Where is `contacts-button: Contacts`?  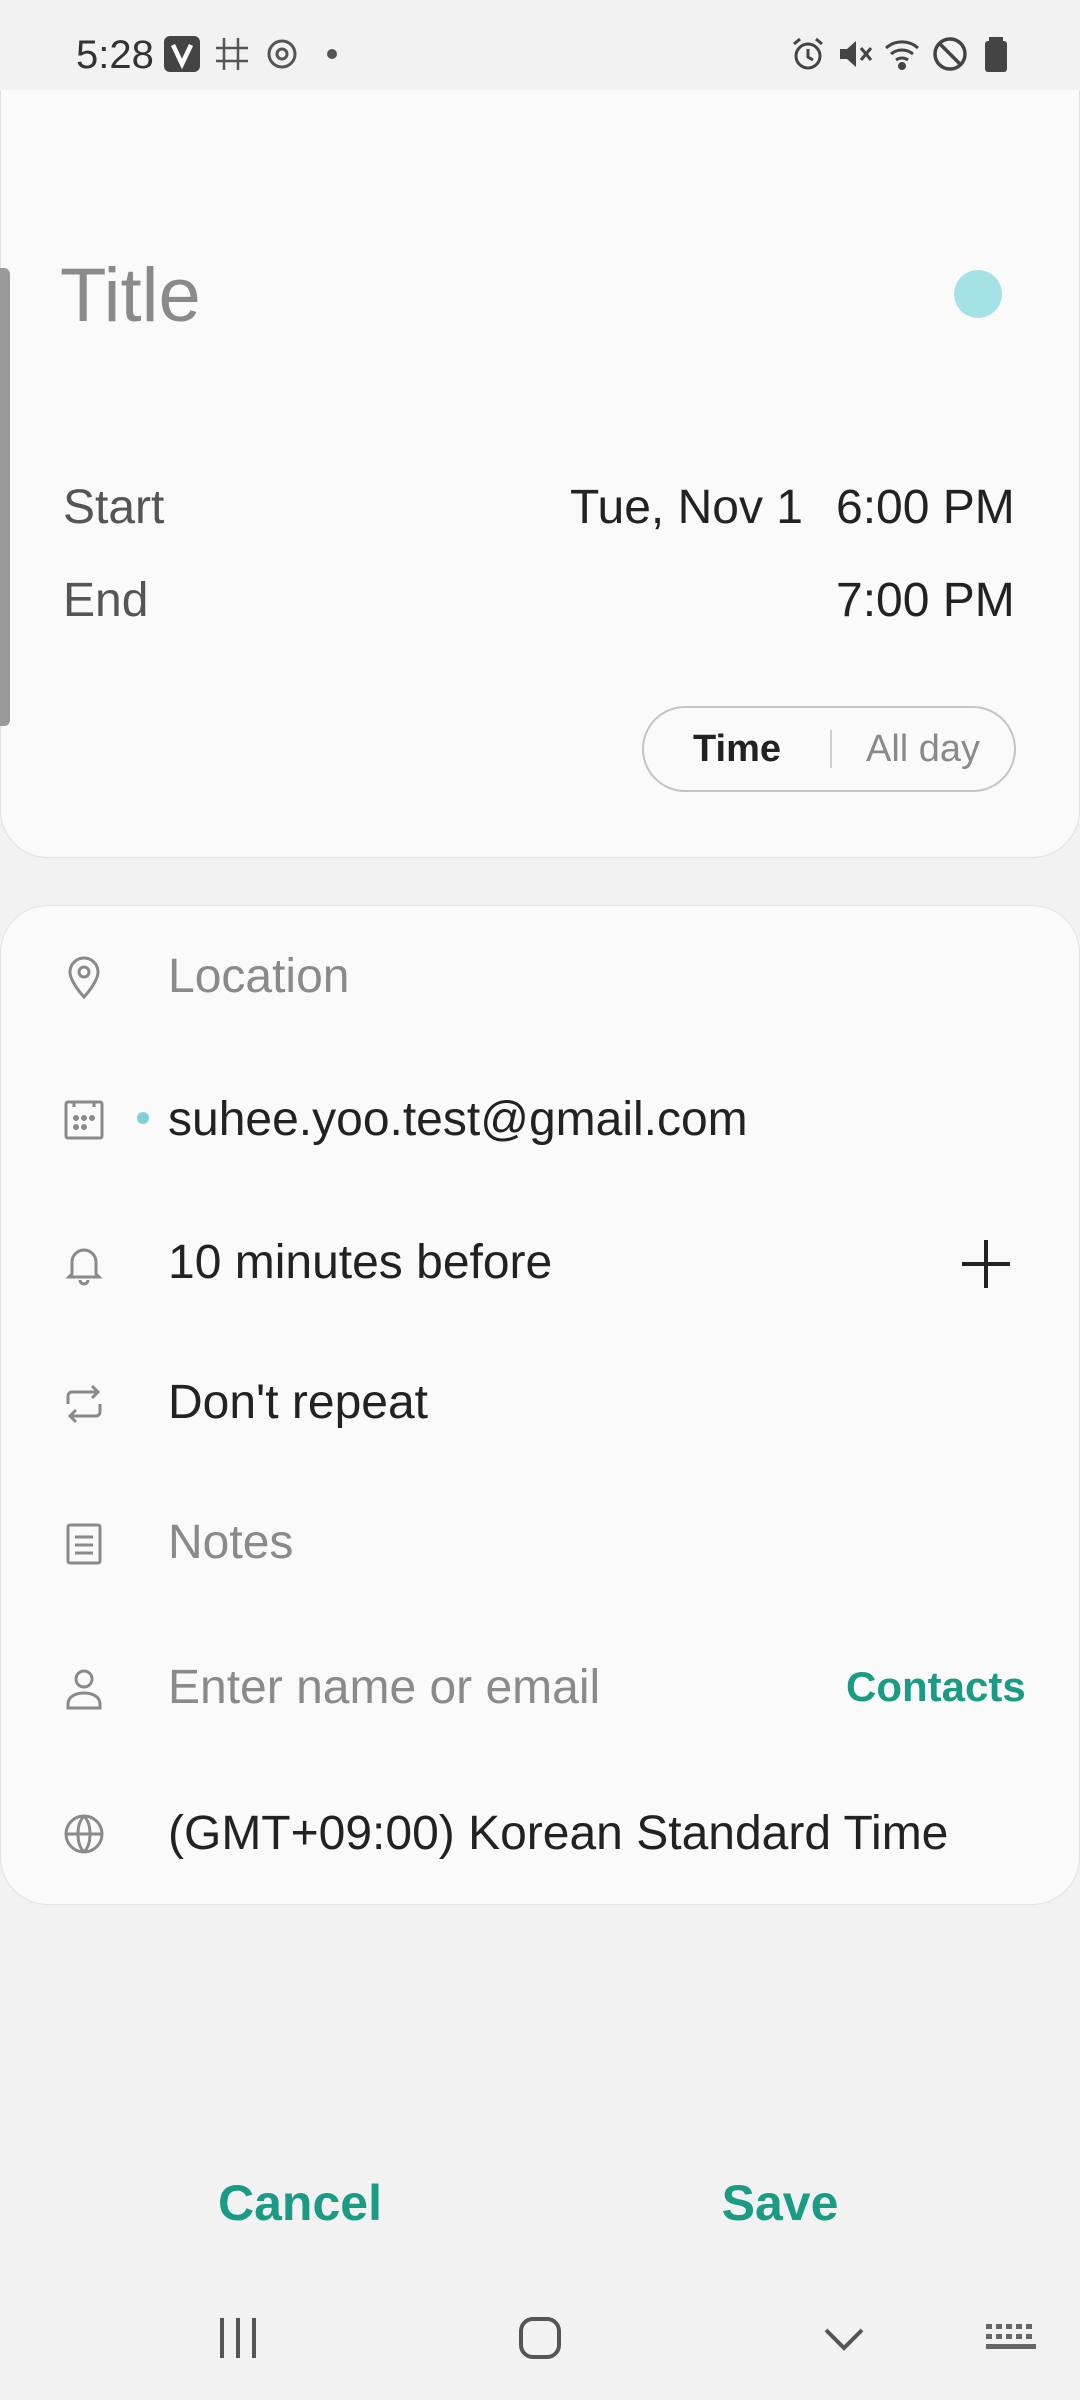 contacts-button: Contacts is located at coordinates (936, 1687).